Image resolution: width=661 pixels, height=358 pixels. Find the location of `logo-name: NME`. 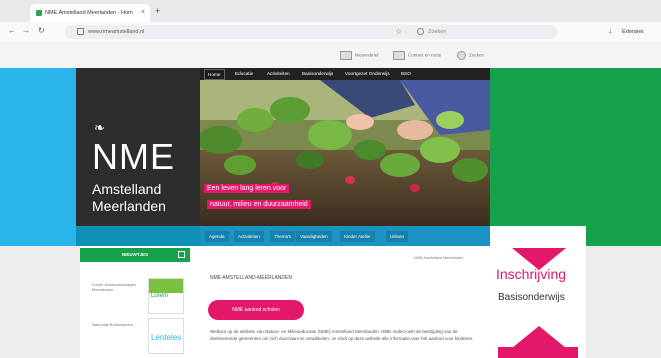

logo-name: NME is located at coordinates (133, 156).